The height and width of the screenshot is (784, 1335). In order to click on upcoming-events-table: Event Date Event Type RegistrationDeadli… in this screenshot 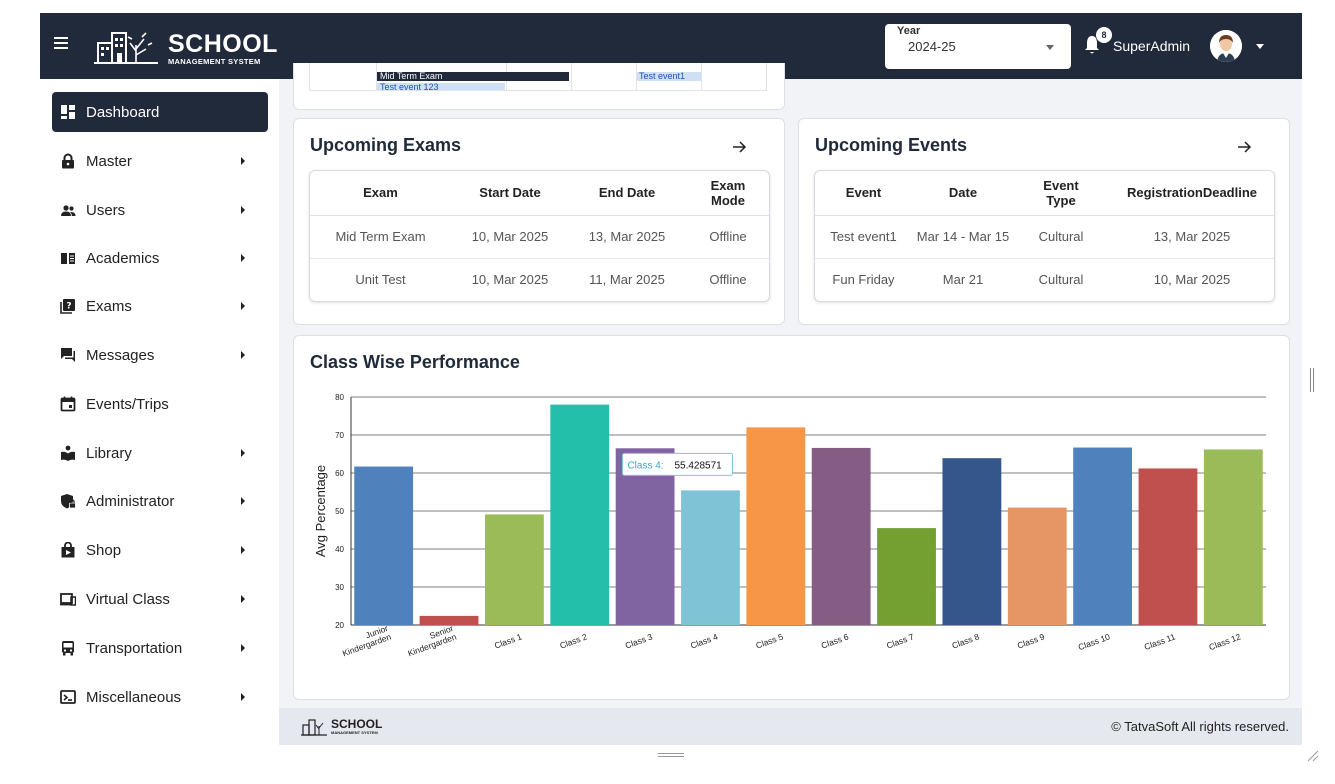, I will do `click(1044, 236)`.